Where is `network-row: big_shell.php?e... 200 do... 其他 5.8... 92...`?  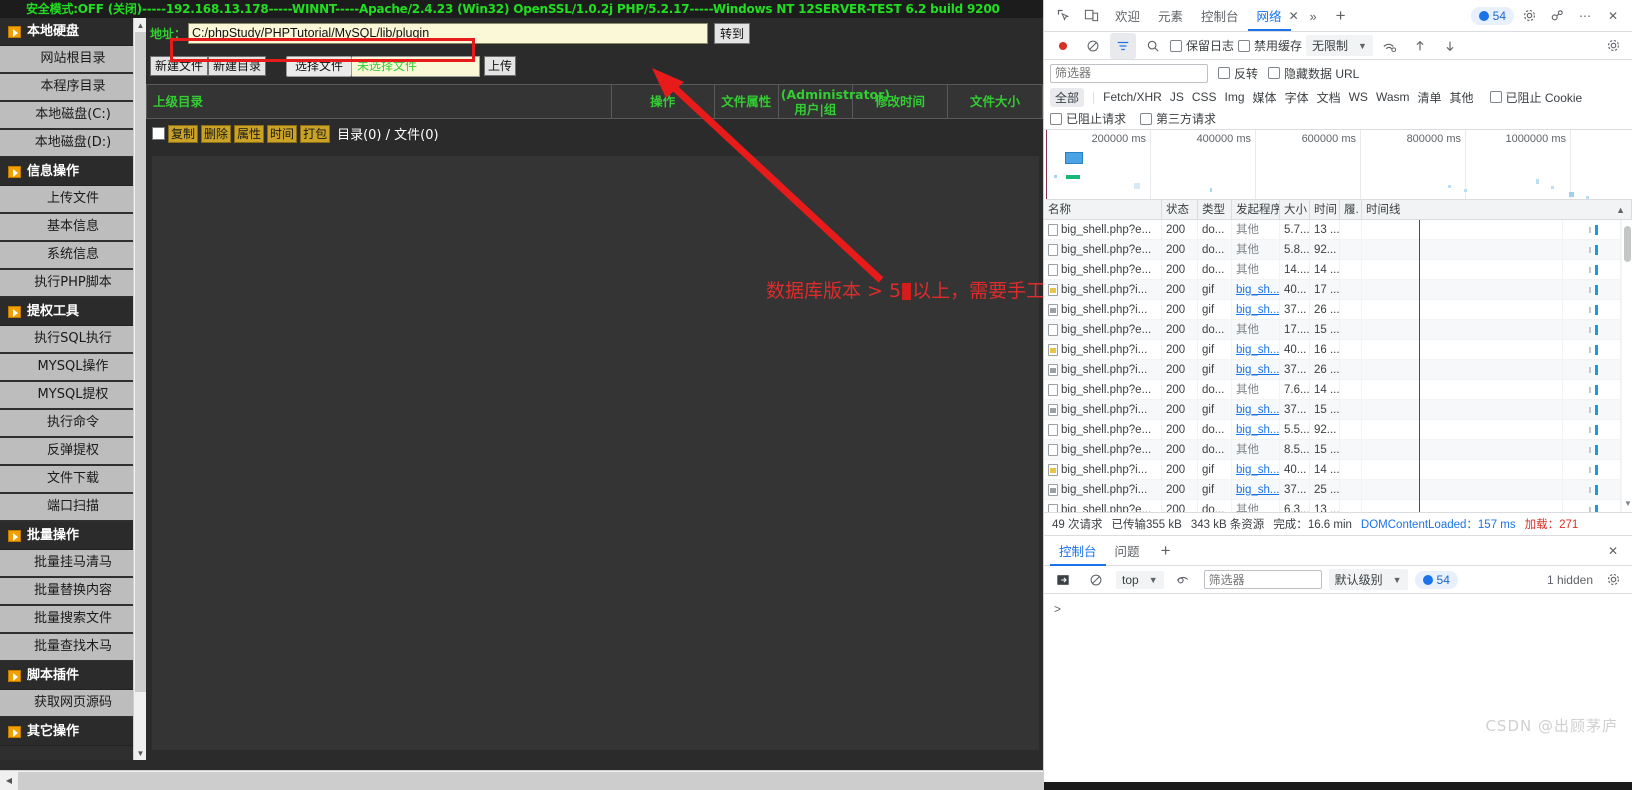
network-row: big_shell.php?e... 200 do... 其他 5.8... 92... is located at coordinates (1332, 249).